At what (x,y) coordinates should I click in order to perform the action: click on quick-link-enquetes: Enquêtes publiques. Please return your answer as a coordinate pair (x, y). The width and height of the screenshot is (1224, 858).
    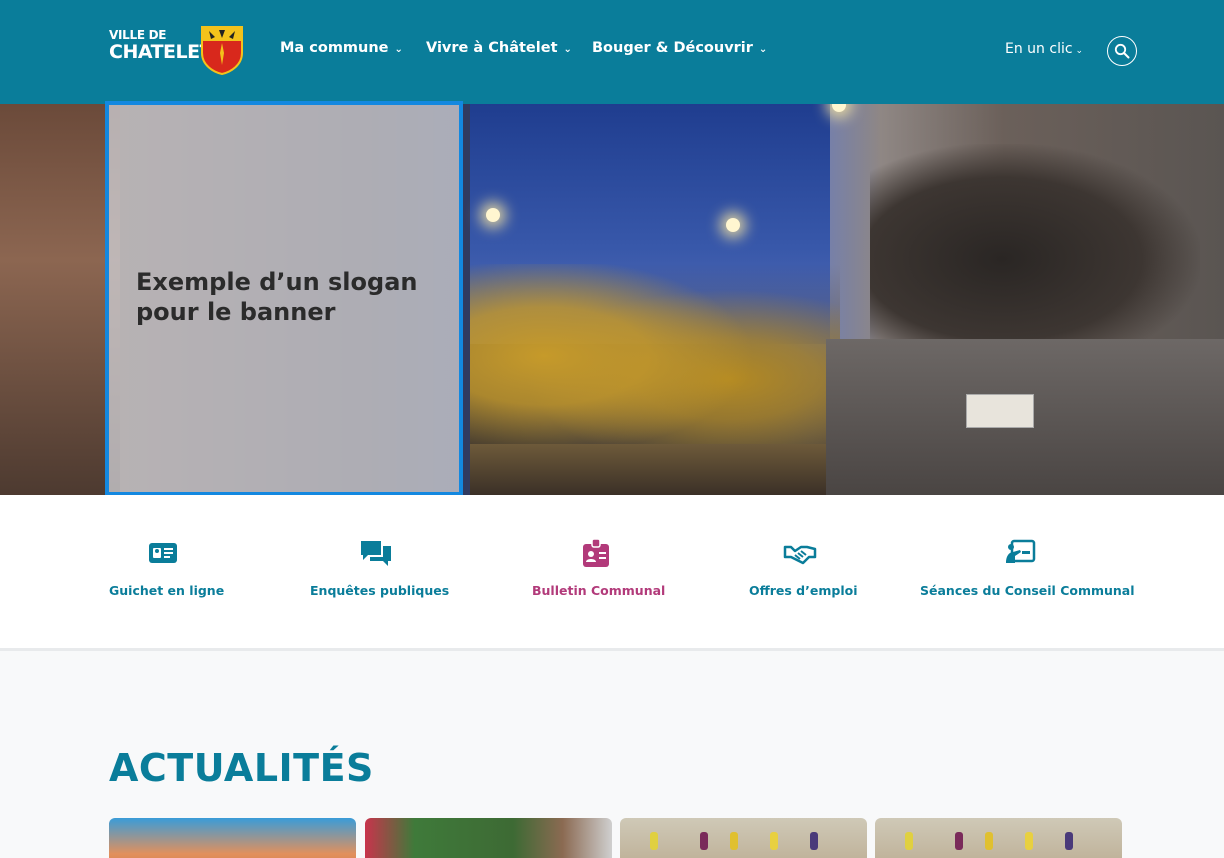
    Looking at the image, I should click on (380, 567).